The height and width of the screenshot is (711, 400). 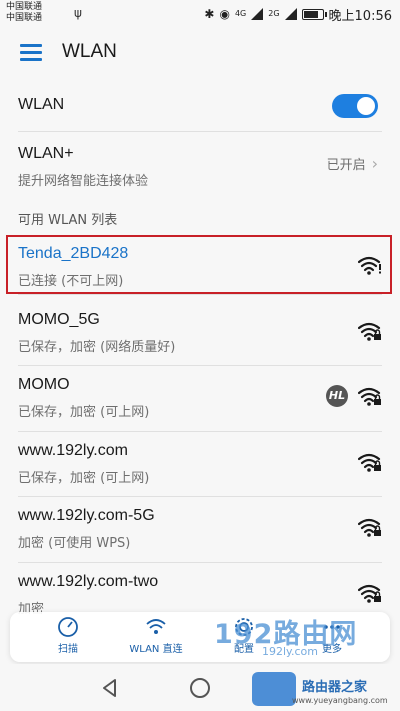 What do you see at coordinates (68, 627) in the screenshot?
I see `scan-icon` at bounding box center [68, 627].